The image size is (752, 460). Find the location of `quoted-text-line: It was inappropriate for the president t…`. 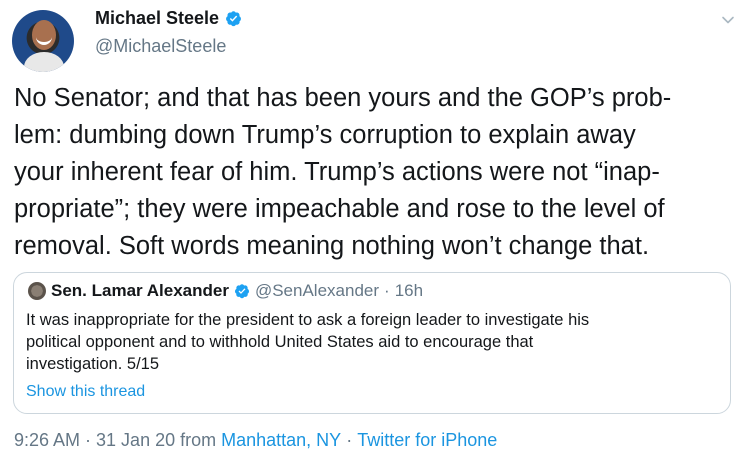

quoted-text-line: It was inappropriate for the president t… is located at coordinates (308, 320).